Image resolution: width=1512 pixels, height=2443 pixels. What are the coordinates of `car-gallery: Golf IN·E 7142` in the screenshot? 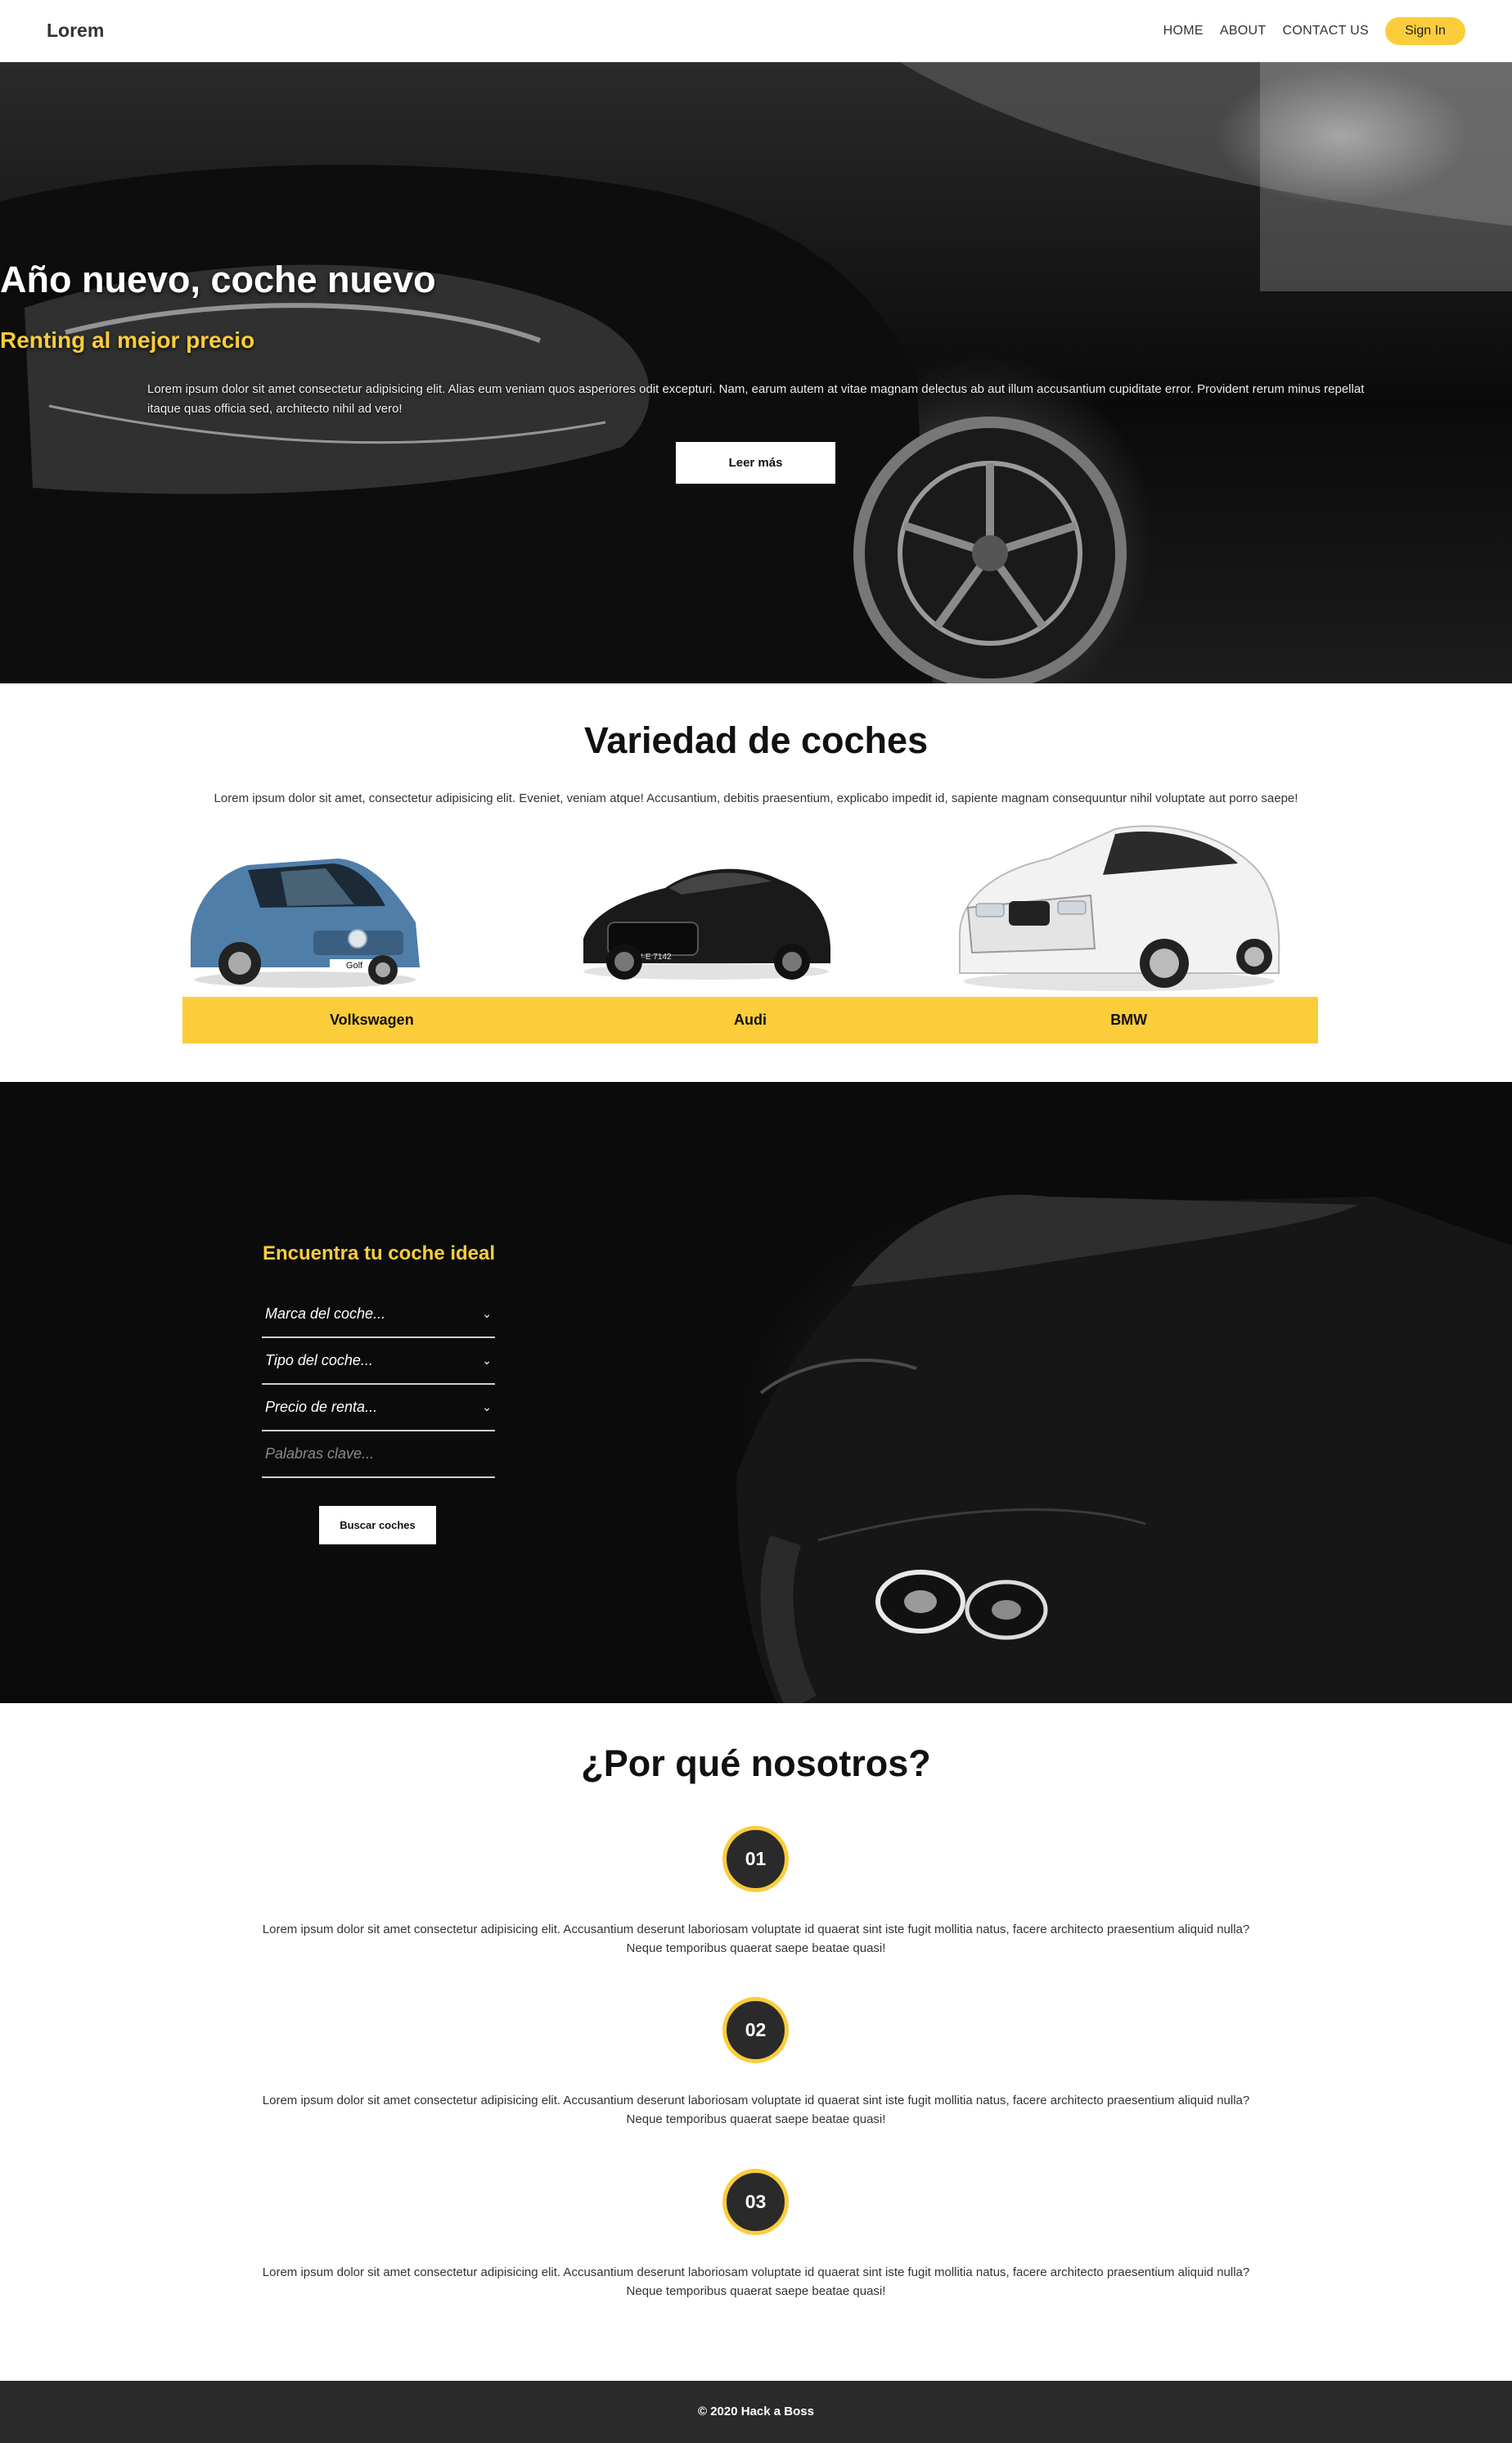 It's located at (750, 908).